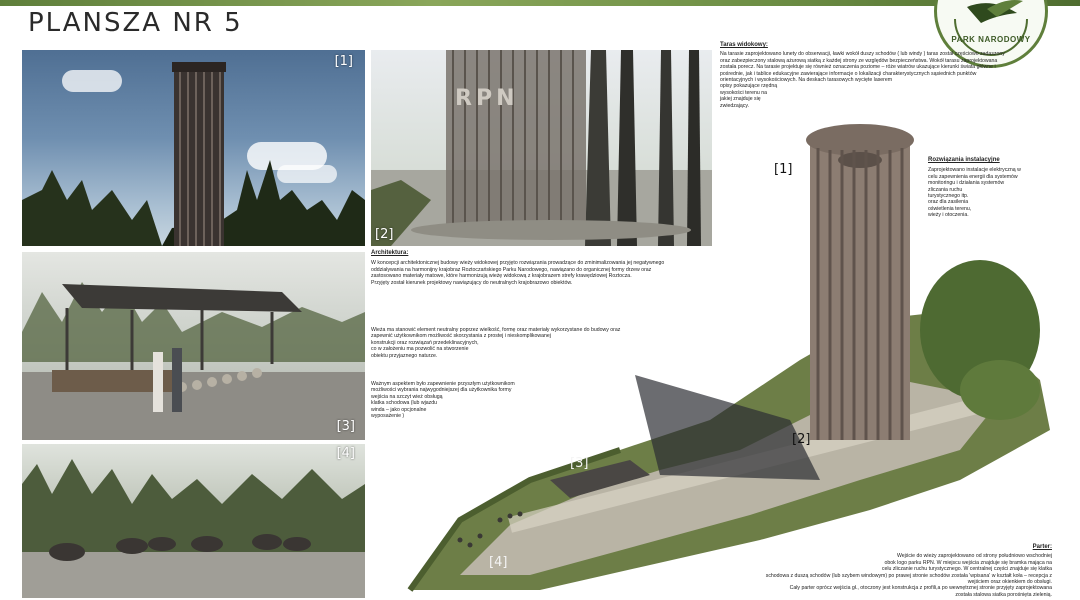 The height and width of the screenshot is (600, 1080). I want to click on panel-3-label: [3], so click(345, 426).